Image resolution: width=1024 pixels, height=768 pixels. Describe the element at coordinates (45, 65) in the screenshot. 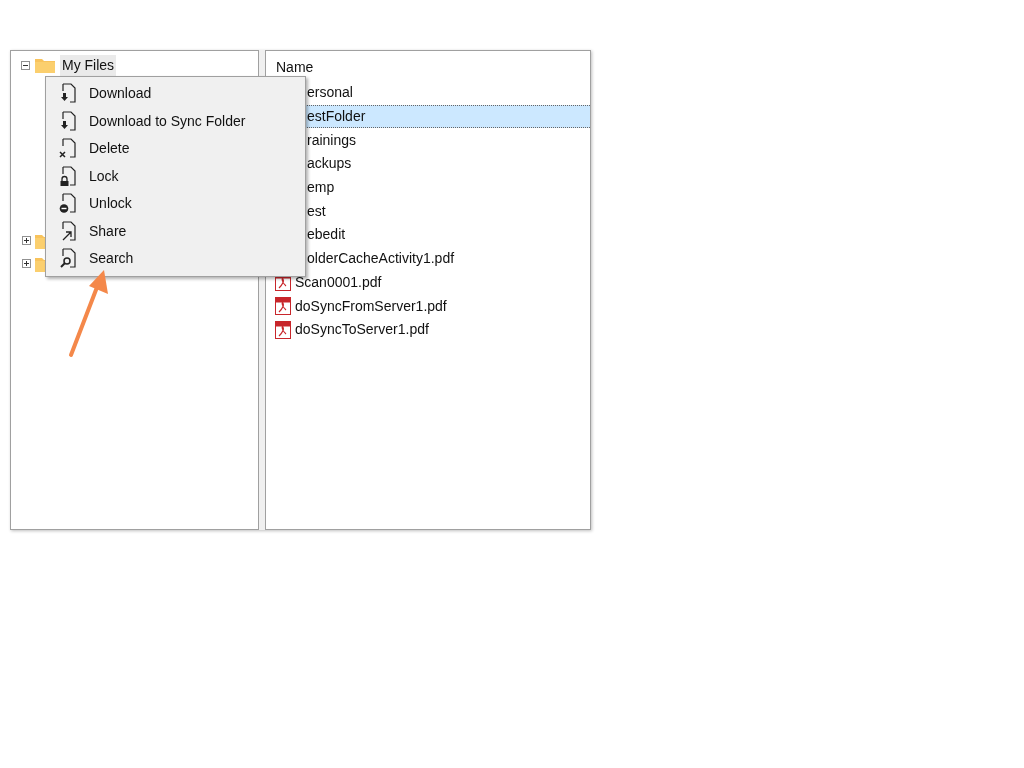

I see `folder-icon` at that location.